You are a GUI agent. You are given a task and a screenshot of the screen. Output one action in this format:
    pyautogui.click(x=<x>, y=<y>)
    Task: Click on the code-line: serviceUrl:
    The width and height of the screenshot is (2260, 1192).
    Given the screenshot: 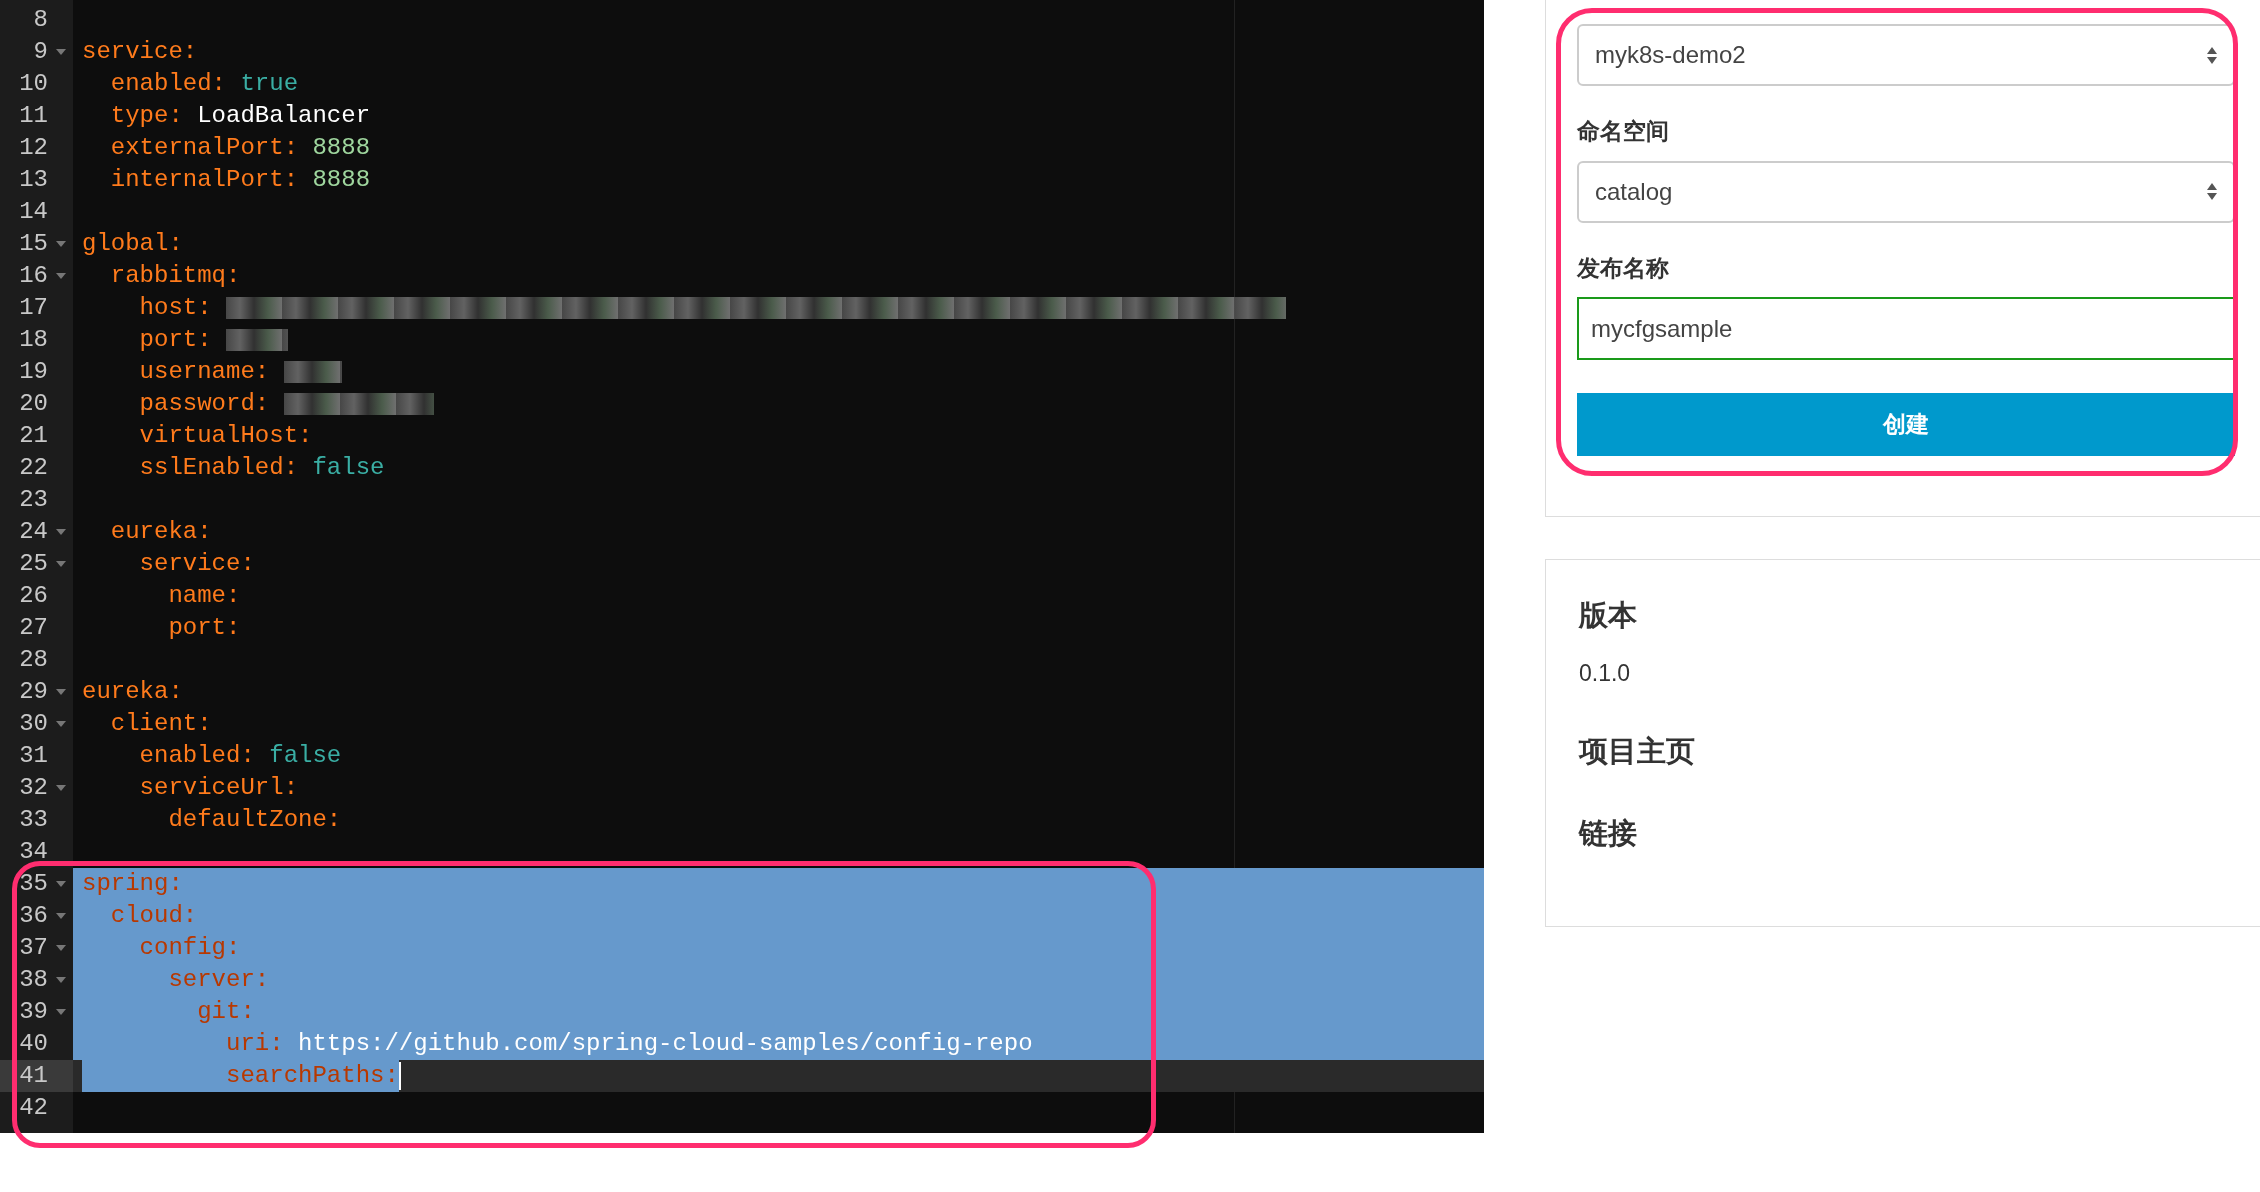 What is the action you would take?
    pyautogui.click(x=218, y=788)
    